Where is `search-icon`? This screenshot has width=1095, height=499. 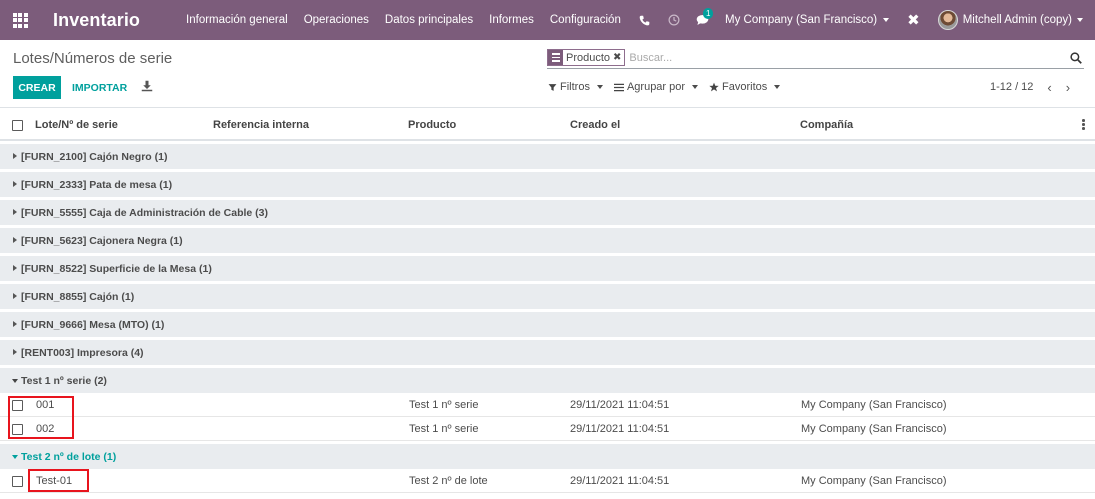 search-icon is located at coordinates (1076, 57).